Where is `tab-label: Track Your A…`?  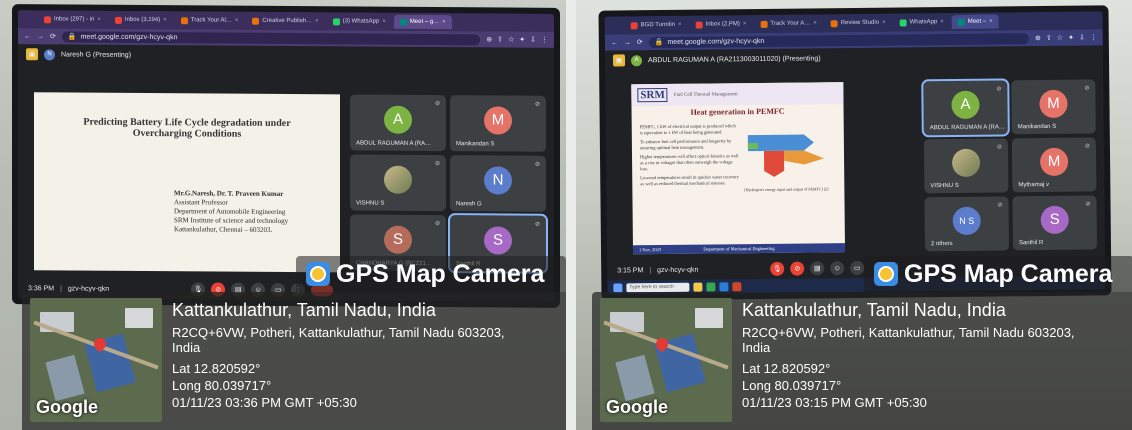
tab-label: Track Your A… is located at coordinates (790, 23).